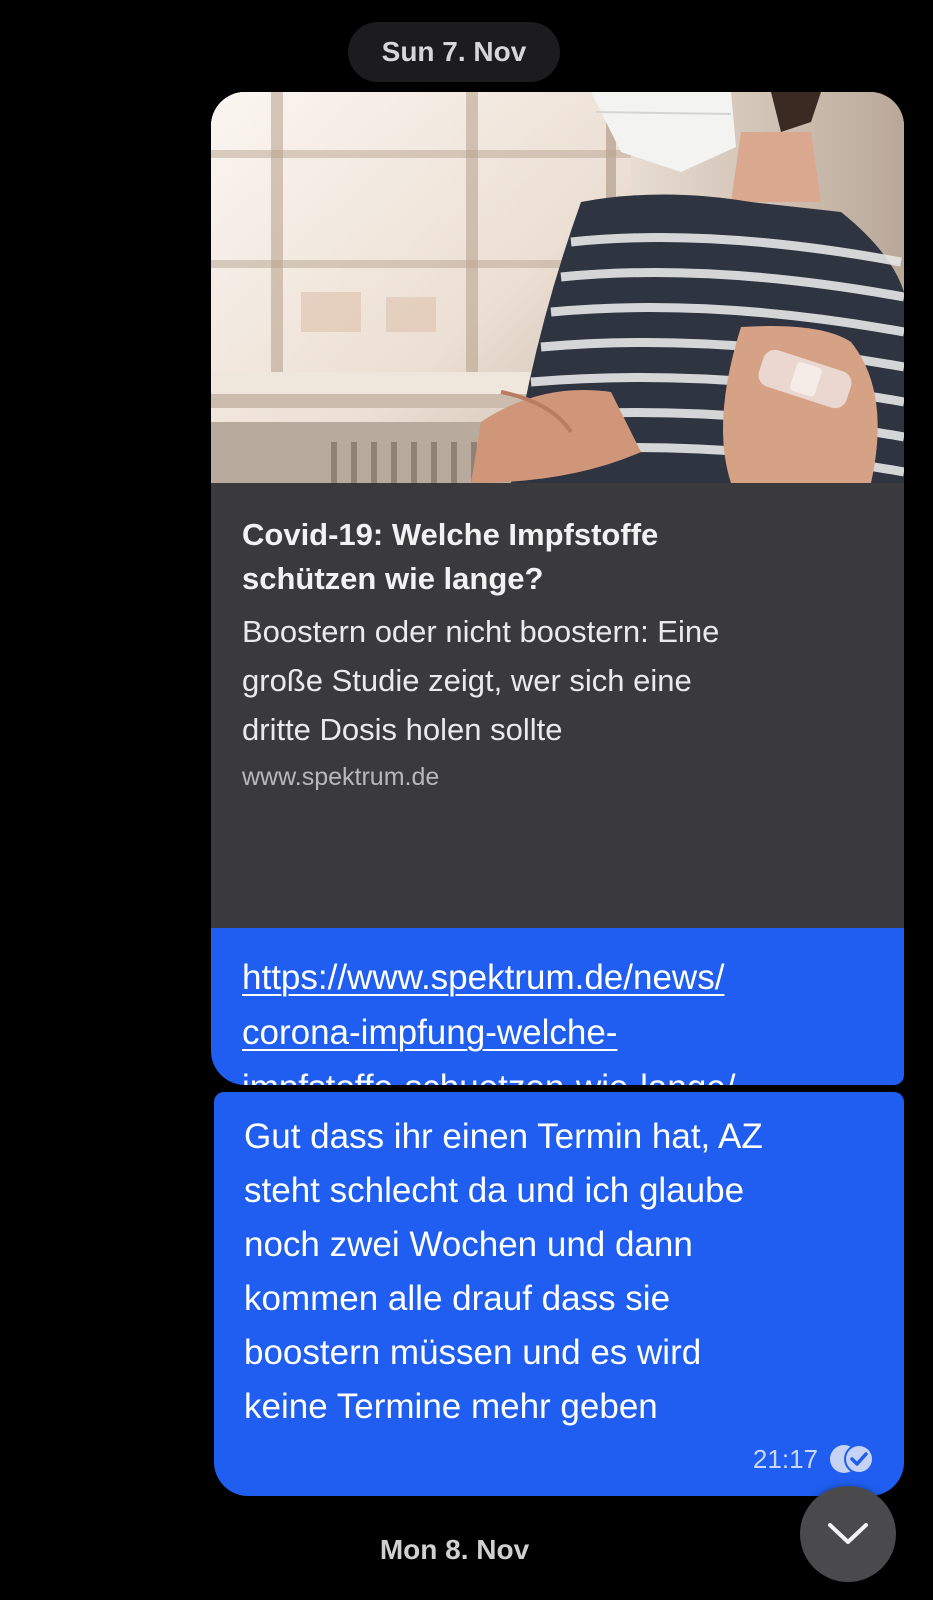 The image size is (933, 1600). What do you see at coordinates (450, 534) in the screenshot?
I see `preview-title-line: Covid-19: Welche Impfstoffe` at bounding box center [450, 534].